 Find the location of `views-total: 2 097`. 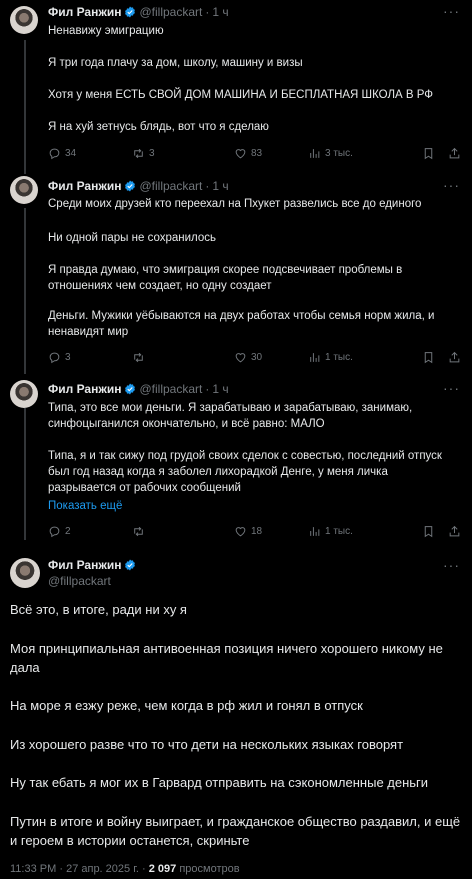

views-total: 2 097 is located at coordinates (162, 869).